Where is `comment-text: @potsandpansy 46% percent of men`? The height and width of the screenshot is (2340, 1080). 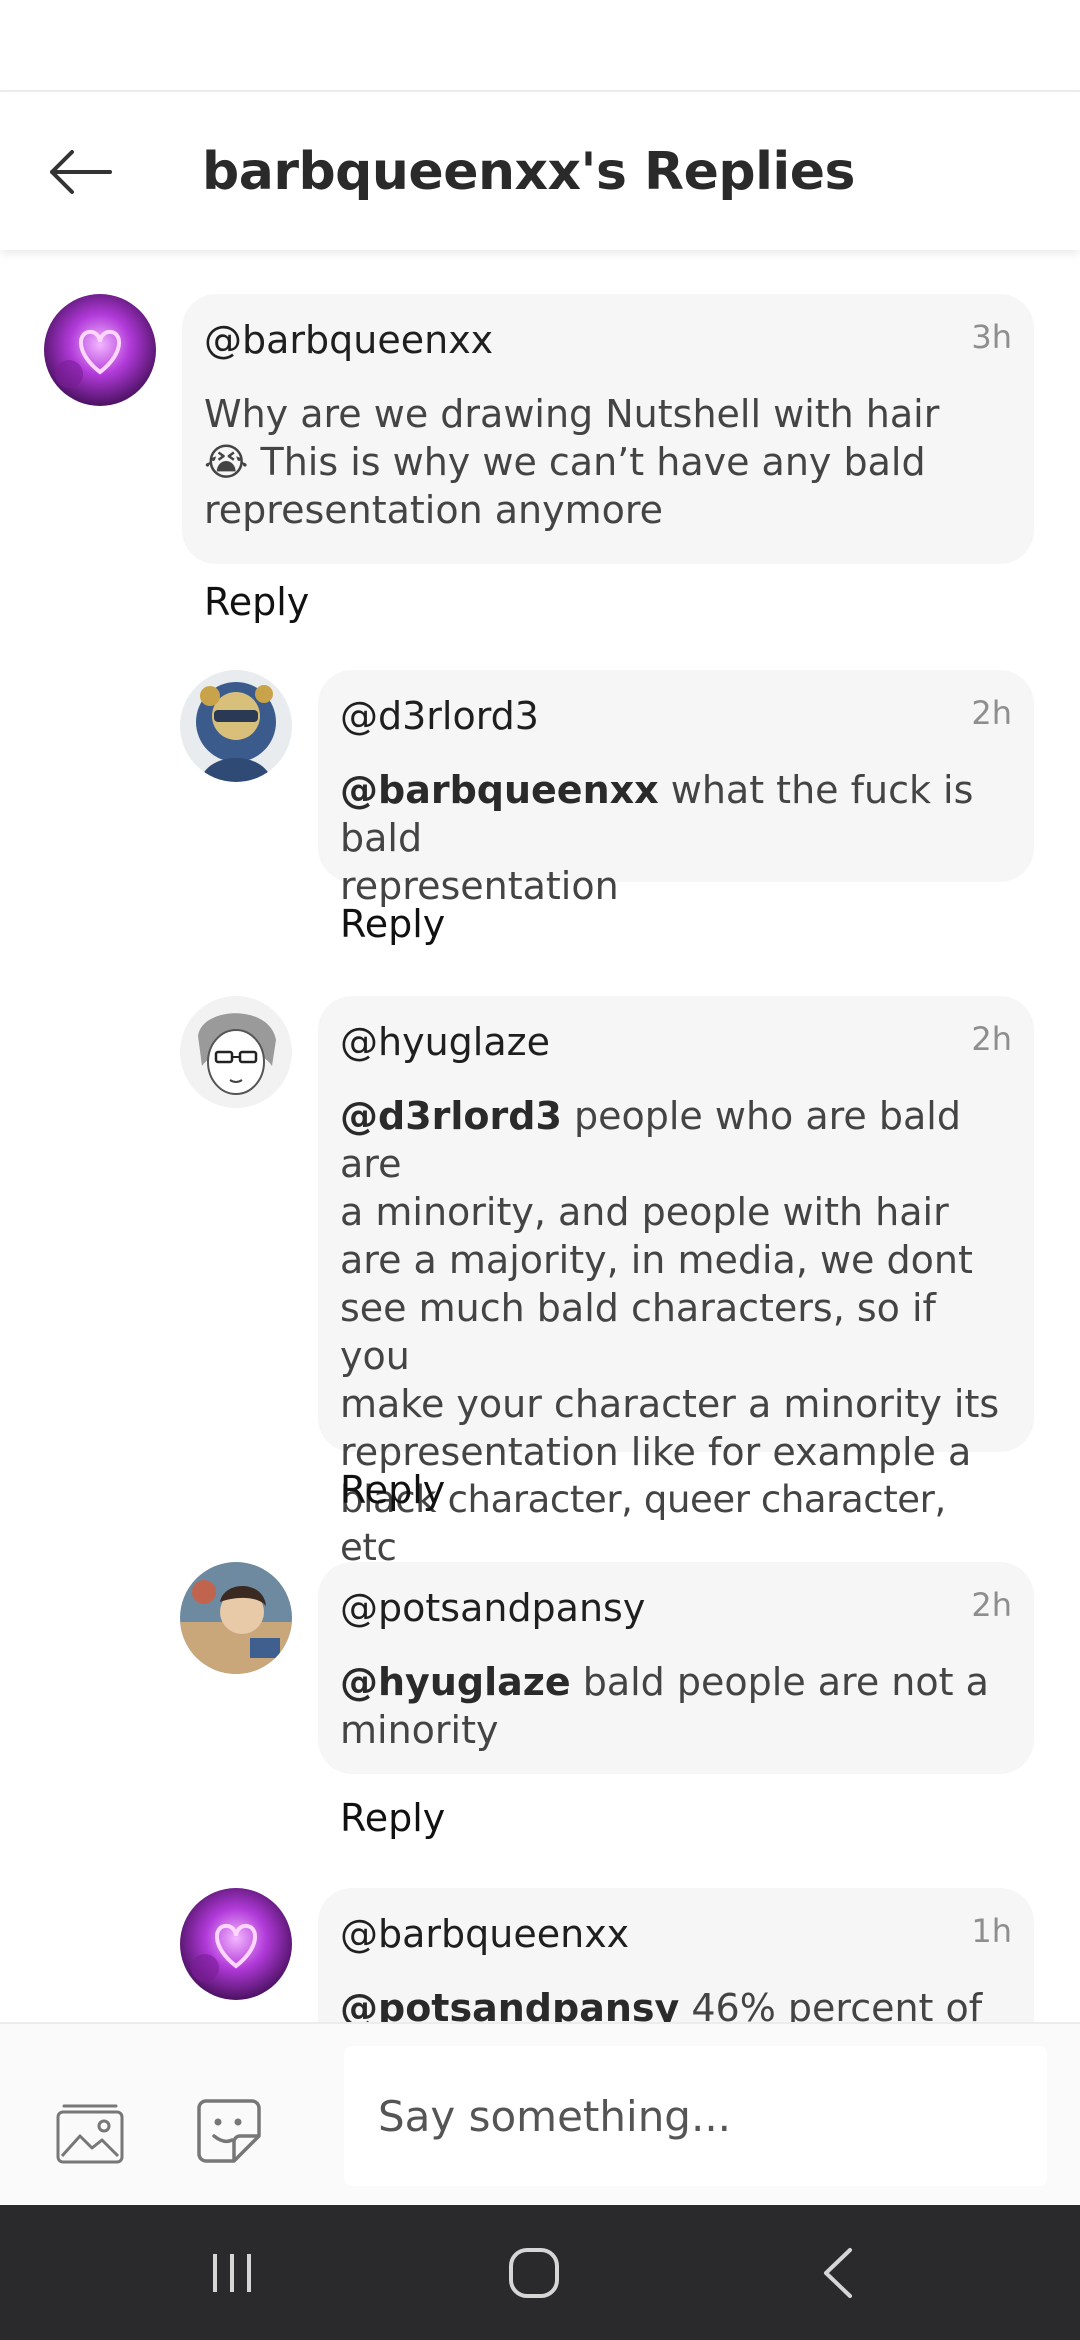
comment-text: @potsandpansy 46% percent of men is located at coordinates (675, 2003).